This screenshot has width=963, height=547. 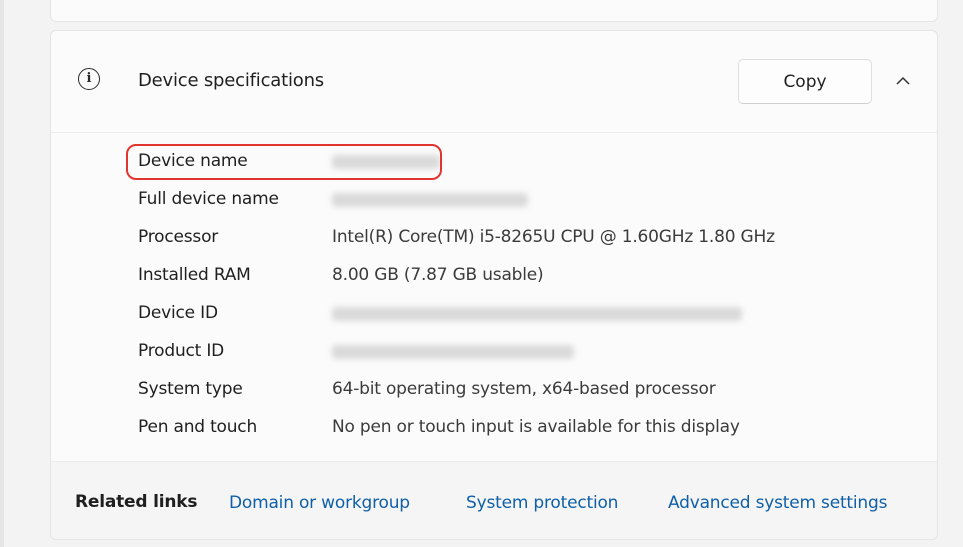 I want to click on previous-card, so click(x=494, y=11).